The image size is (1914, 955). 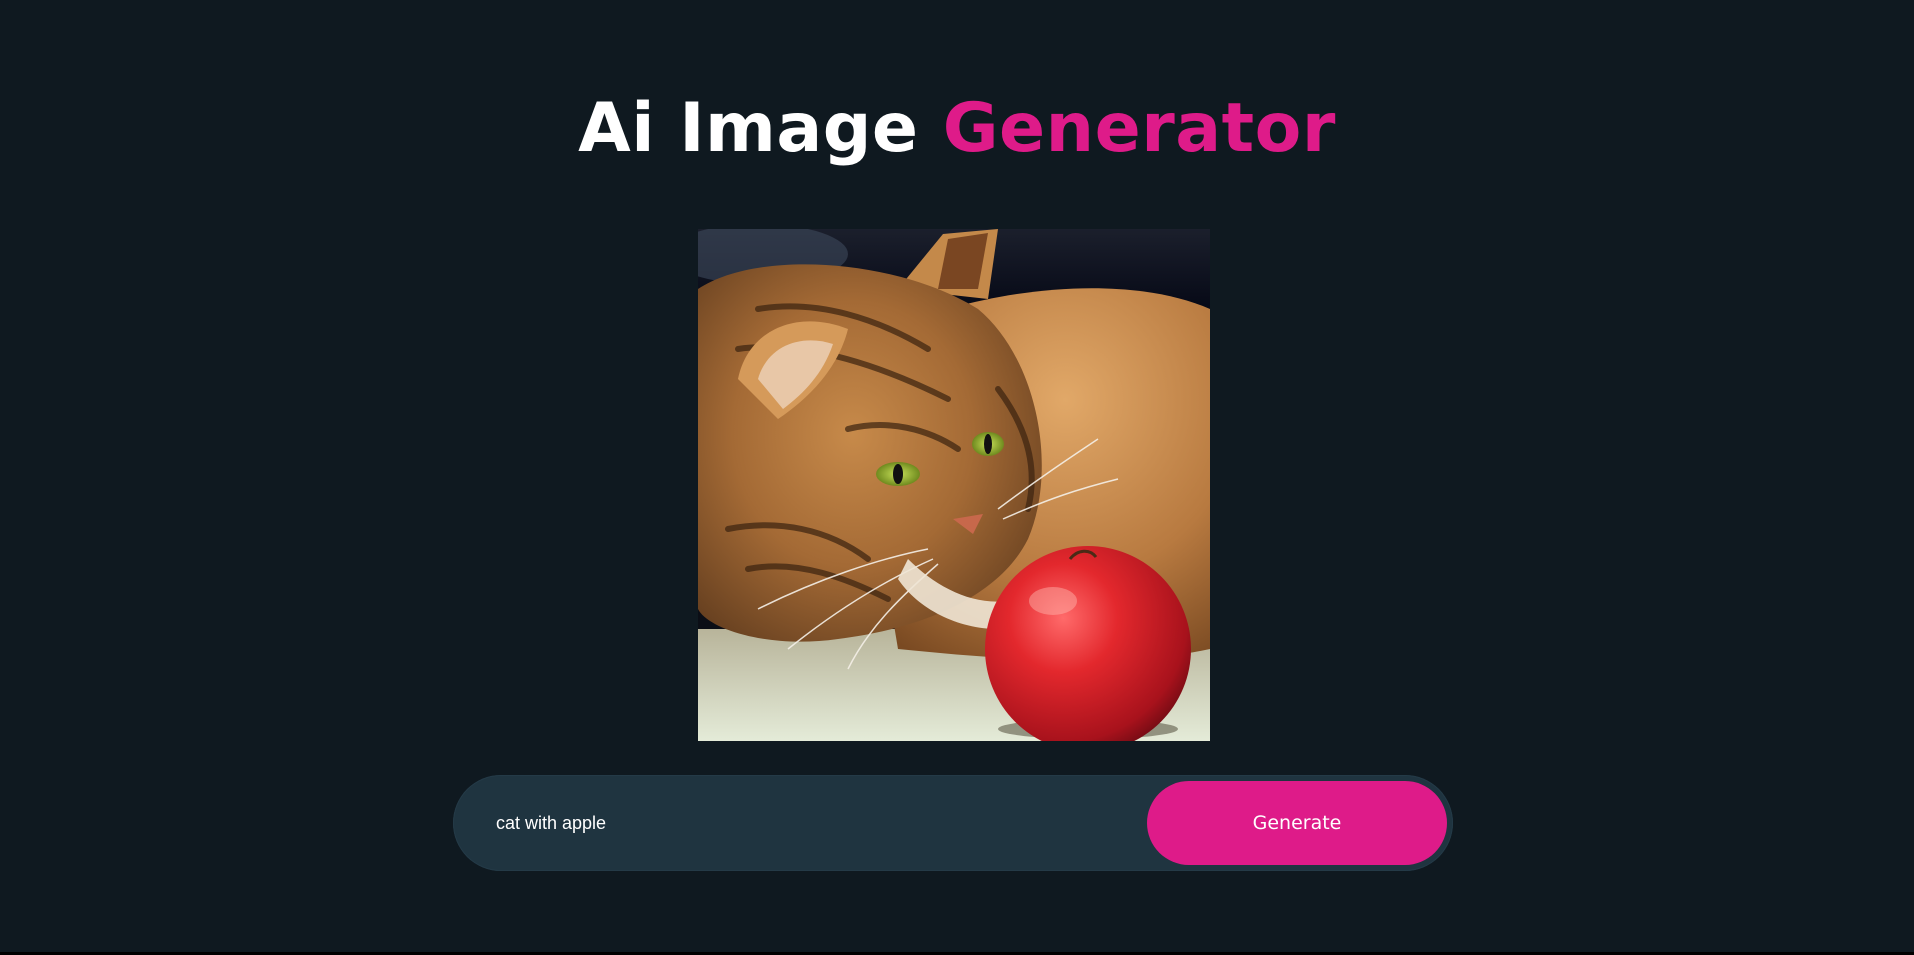 I want to click on generate-button: Generate, so click(x=1297, y=823).